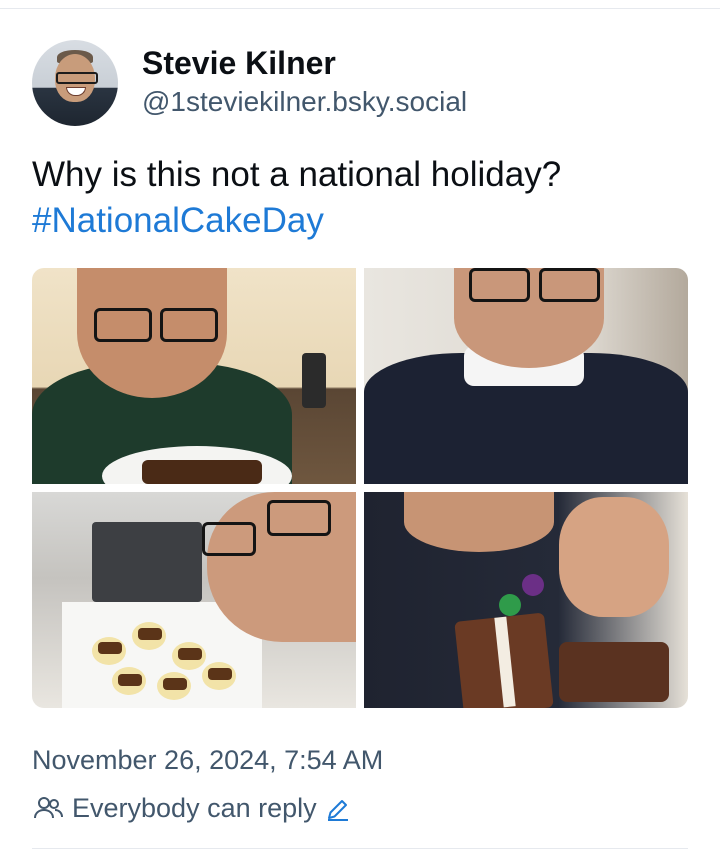  What do you see at coordinates (304, 102) in the screenshot?
I see `author-handle: @1steviekilner.bsky.social` at bounding box center [304, 102].